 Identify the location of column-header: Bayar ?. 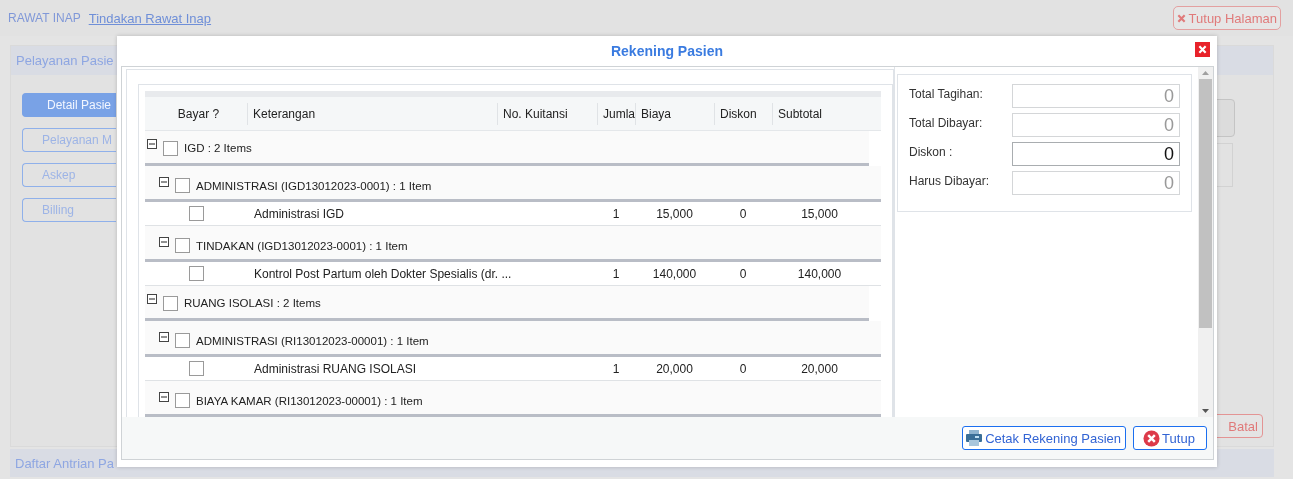
(196, 113).